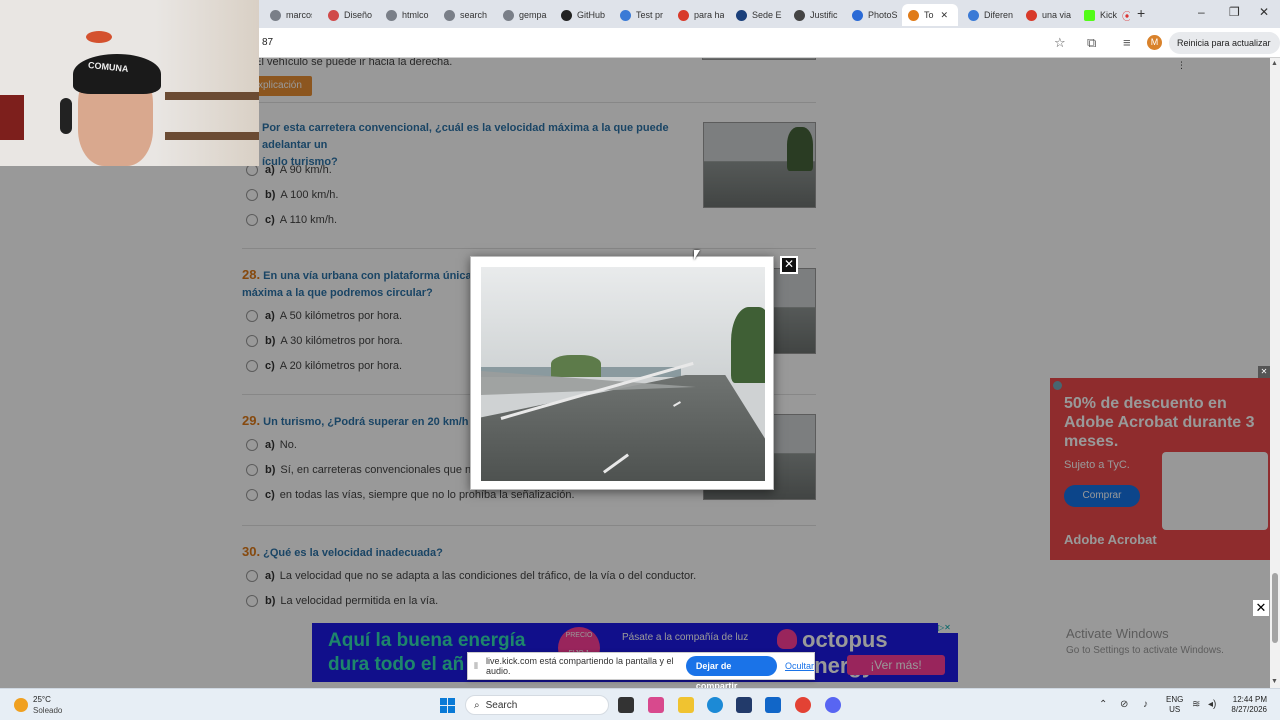 The image size is (1280, 720). What do you see at coordinates (566, 15) in the screenshot?
I see `github-icon` at bounding box center [566, 15].